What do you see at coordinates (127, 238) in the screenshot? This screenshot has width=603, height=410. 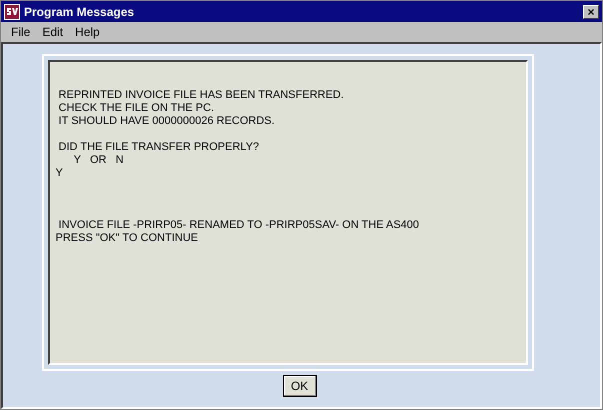 I see `message-line: PRESS "OK" TO CONTINUE` at bounding box center [127, 238].